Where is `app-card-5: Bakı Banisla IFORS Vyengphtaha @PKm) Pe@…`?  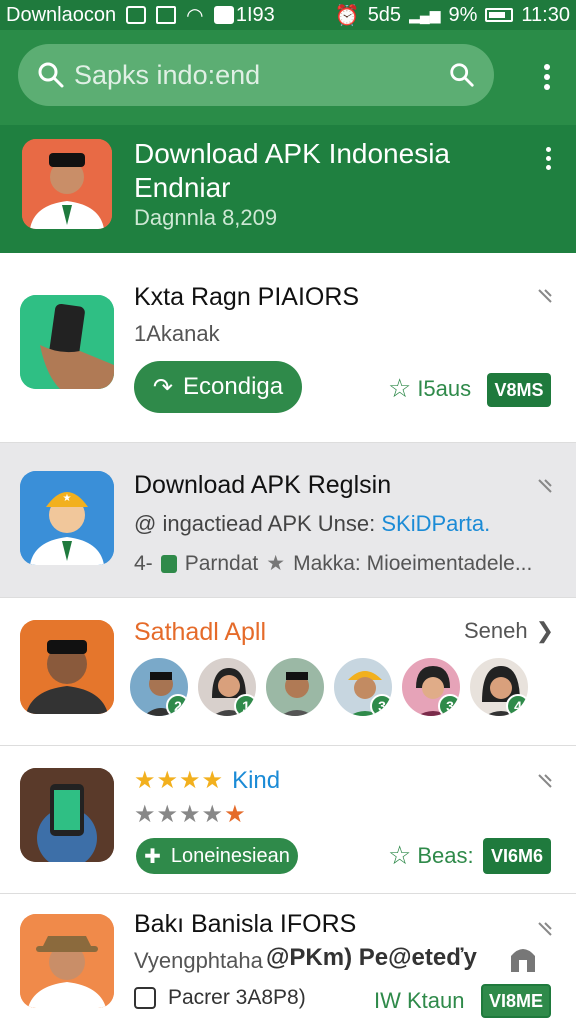 app-card-5: Bakı Banisla IFORS Vyengphtaha @PKm) Pe@… is located at coordinates (288, 959).